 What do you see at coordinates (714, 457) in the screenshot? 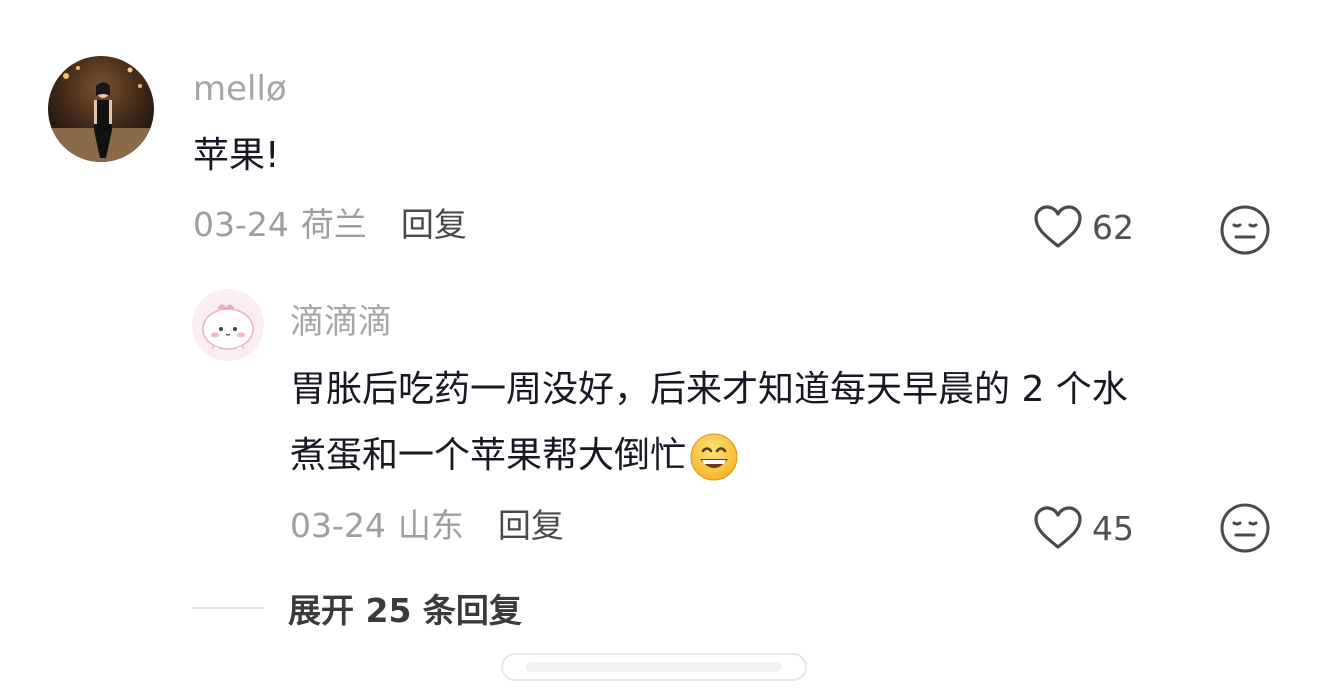
I see `grinning-face-icon` at bounding box center [714, 457].